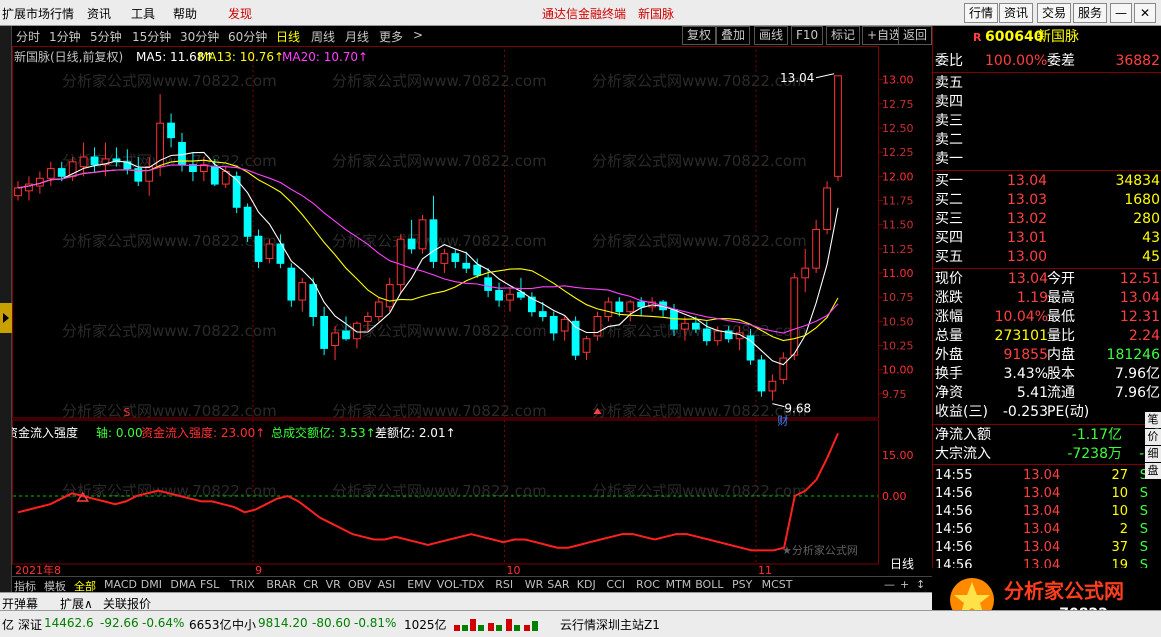 Image resolution: width=1161 pixels, height=637 pixels. Describe the element at coordinates (954, 475) in the screenshot. I see `tick-time: 14:55` at that location.